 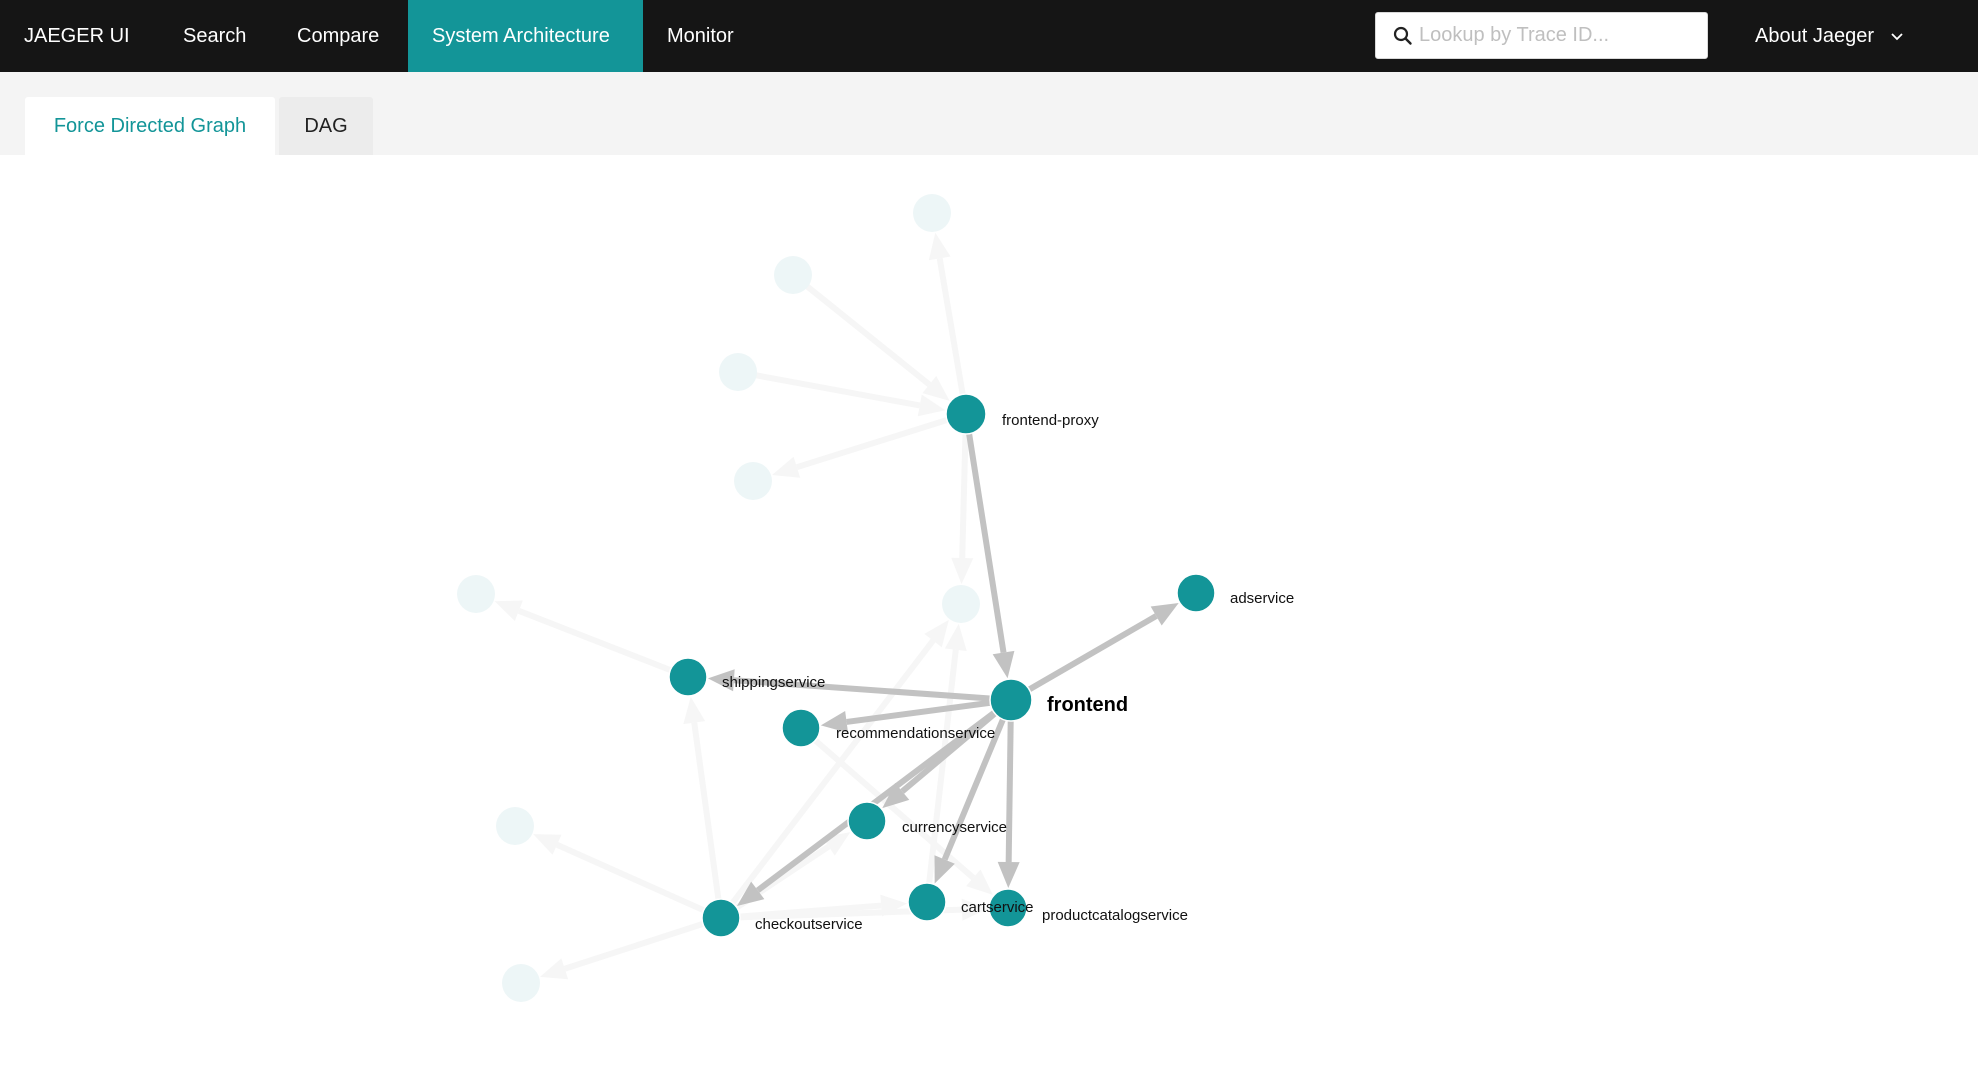 What do you see at coordinates (989, 113) in the screenshot?
I see `view-tabs: Force Directed Graph DAG` at bounding box center [989, 113].